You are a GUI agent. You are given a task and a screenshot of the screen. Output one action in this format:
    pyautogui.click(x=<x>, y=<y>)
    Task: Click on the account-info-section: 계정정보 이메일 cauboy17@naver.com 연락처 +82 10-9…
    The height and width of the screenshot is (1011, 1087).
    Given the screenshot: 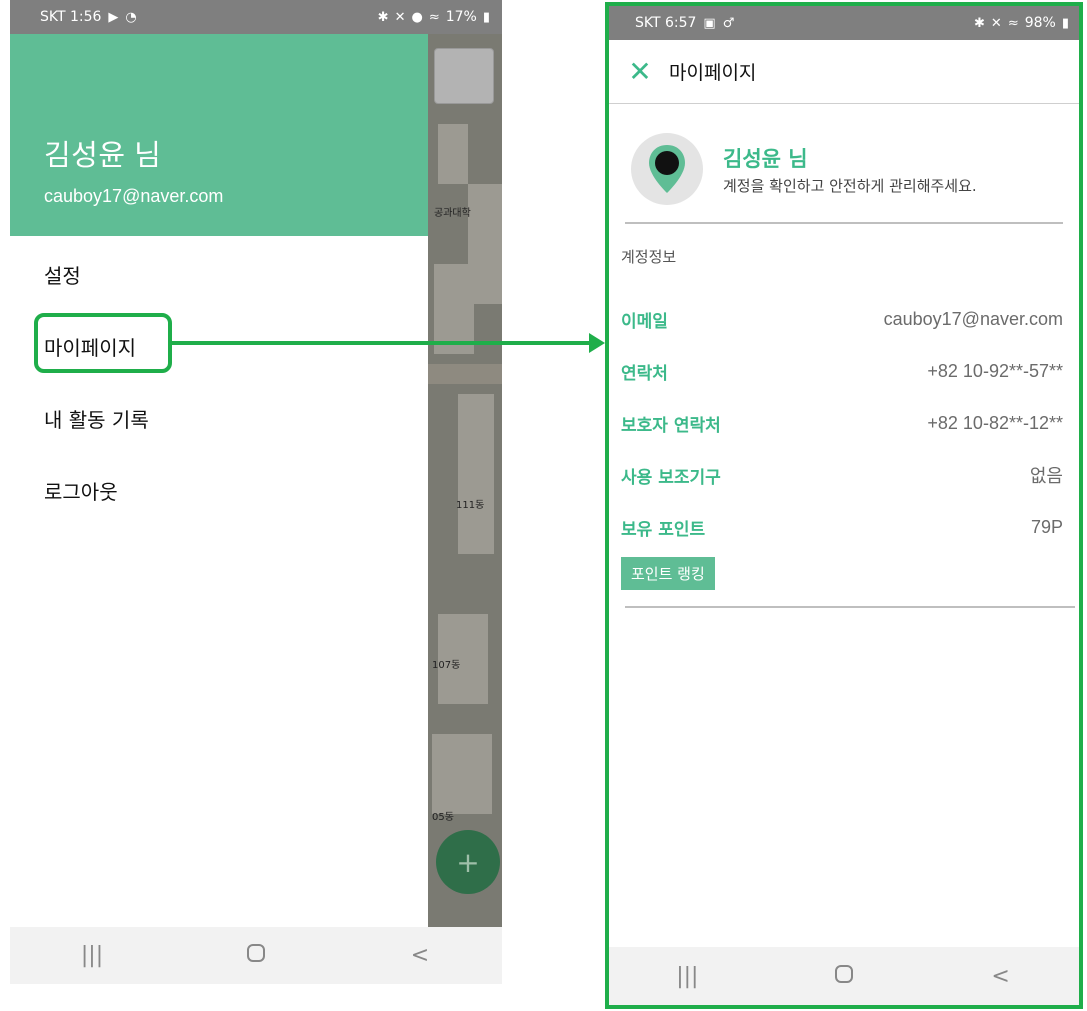 What is the action you would take?
    pyautogui.click(x=842, y=418)
    